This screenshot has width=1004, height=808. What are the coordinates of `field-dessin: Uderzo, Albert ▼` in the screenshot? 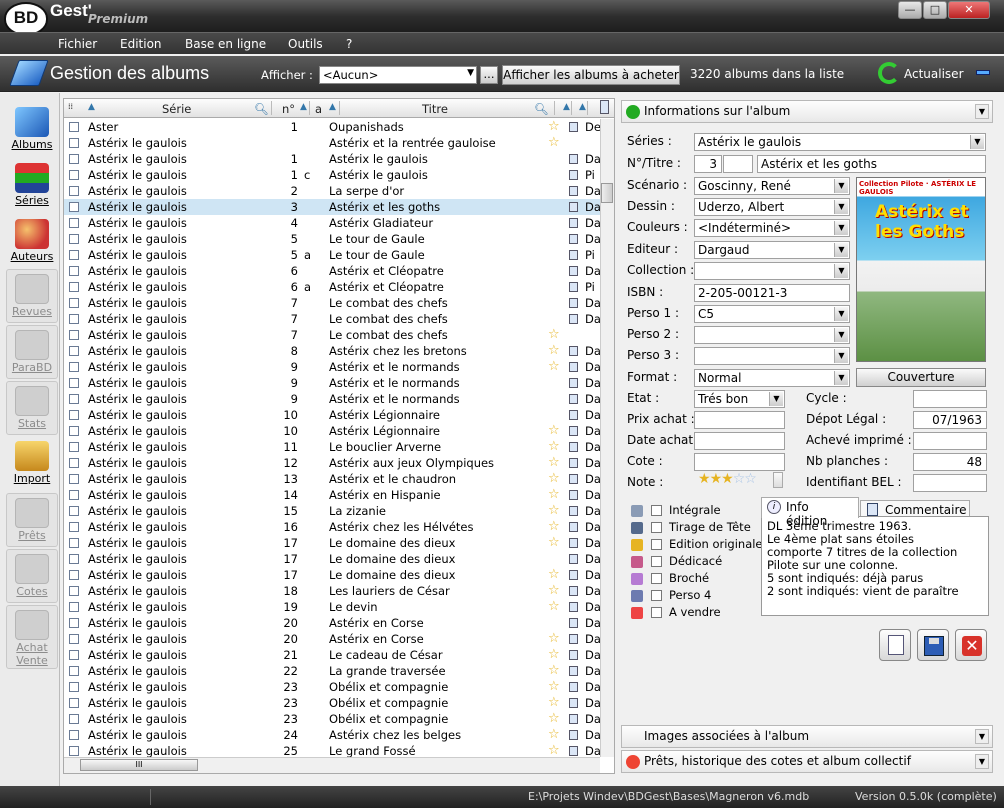 It's located at (772, 207).